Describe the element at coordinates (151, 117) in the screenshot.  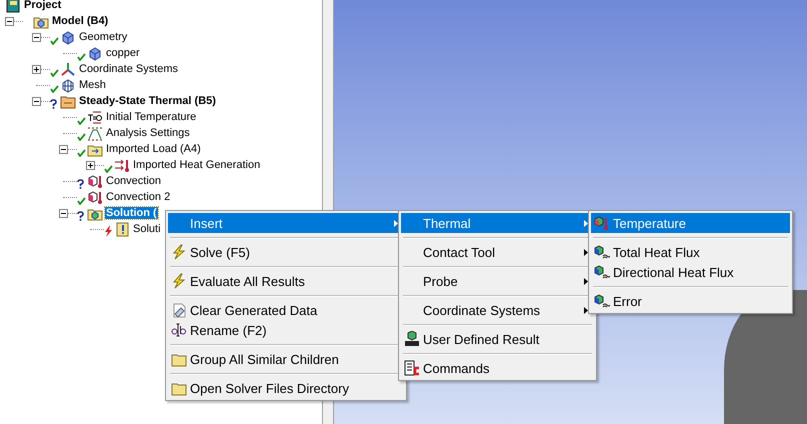
I see `tree-item: Initial Temperature` at that location.